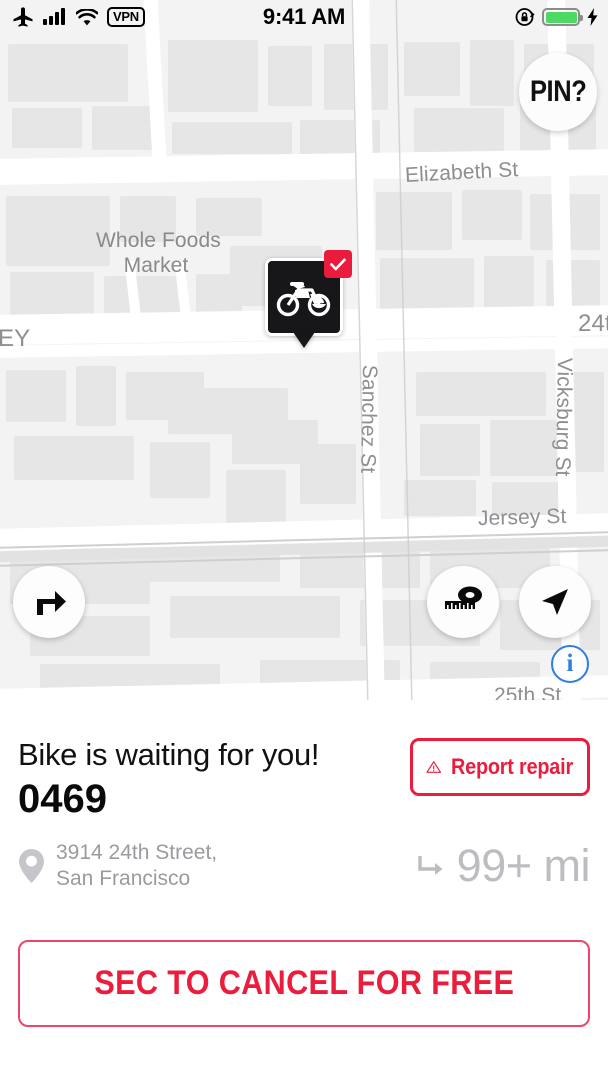 The height and width of the screenshot is (1080, 608). I want to click on route-arrow-icon, so click(430, 865).